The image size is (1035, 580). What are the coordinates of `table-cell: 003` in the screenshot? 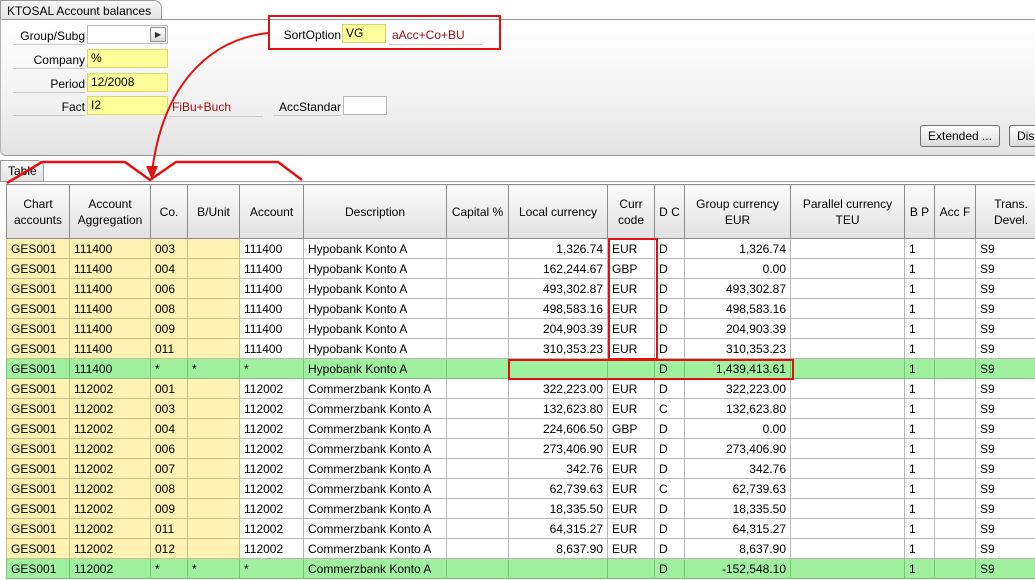 It's located at (169, 248).